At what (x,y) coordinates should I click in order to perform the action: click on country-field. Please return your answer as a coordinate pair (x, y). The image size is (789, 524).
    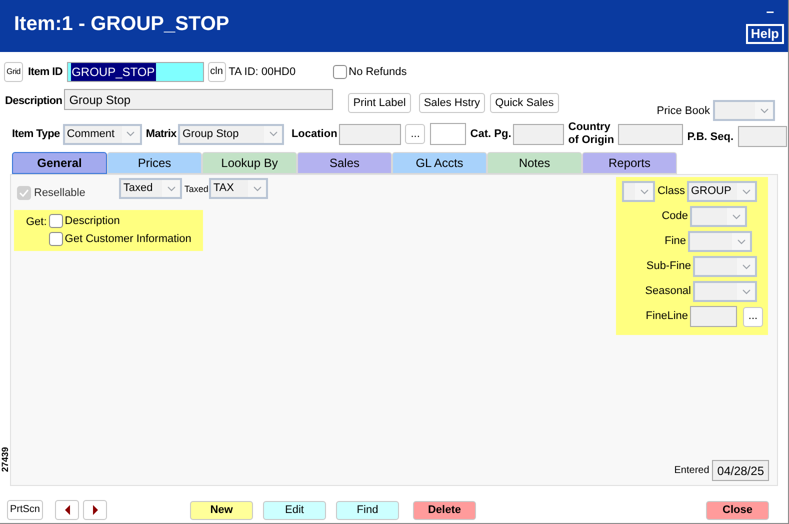
    Looking at the image, I should click on (651, 134).